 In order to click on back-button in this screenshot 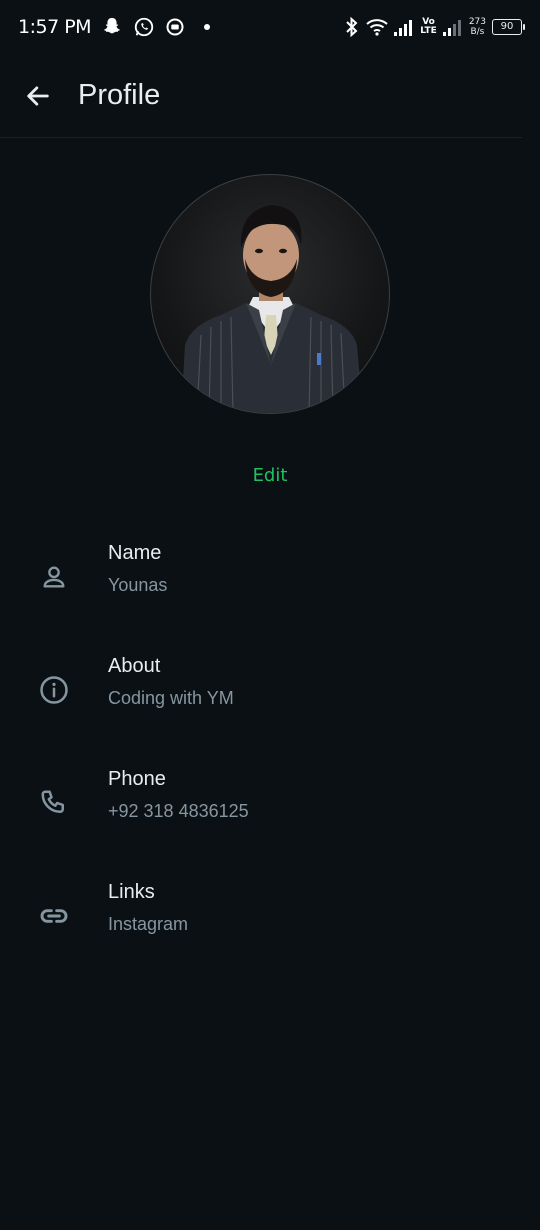, I will do `click(38, 96)`.